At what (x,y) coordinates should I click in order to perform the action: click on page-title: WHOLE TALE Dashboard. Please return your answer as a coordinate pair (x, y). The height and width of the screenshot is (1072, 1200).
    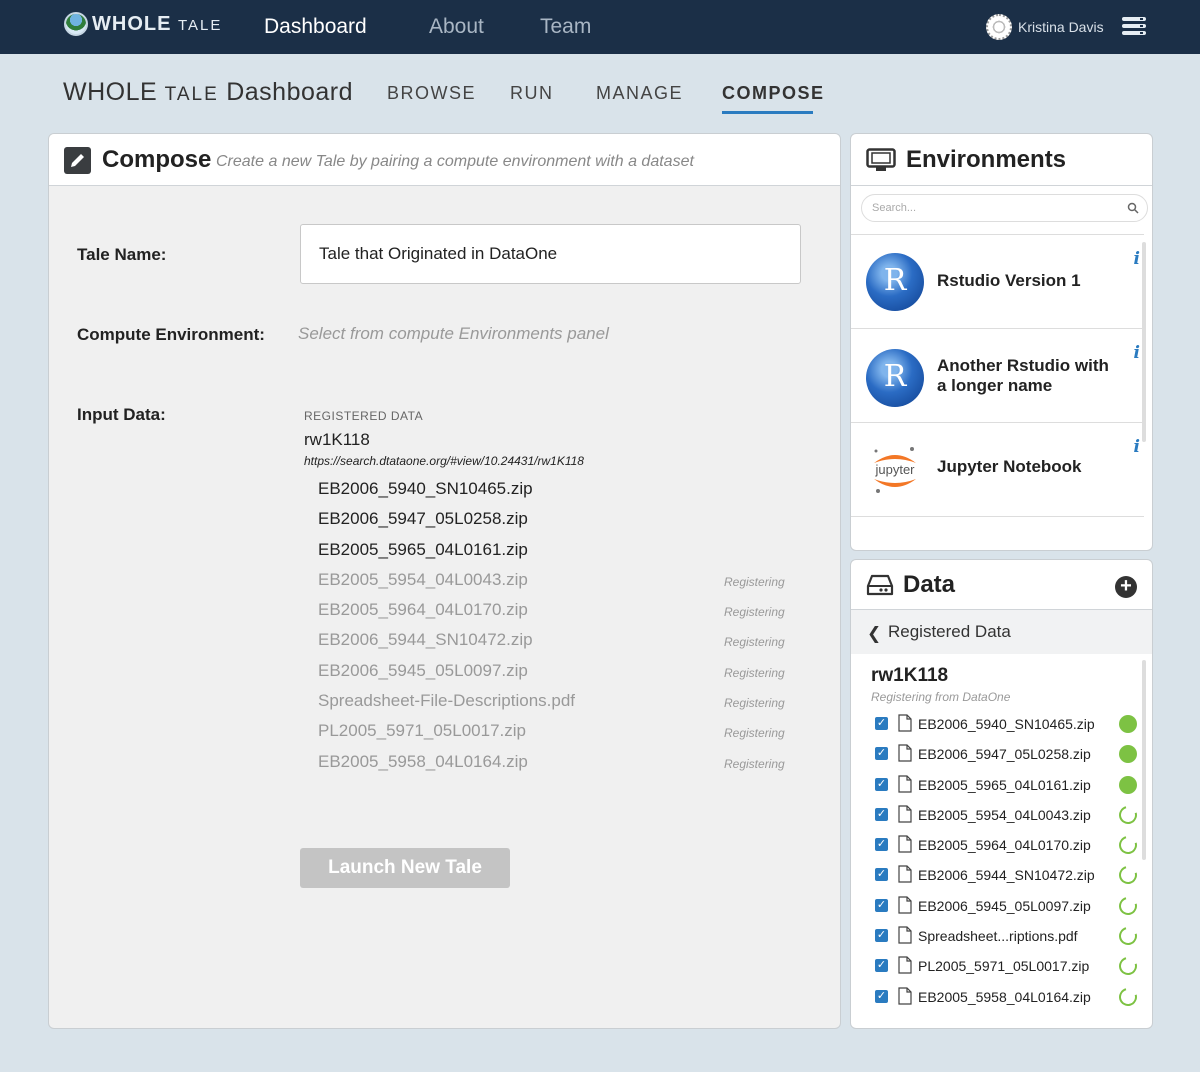
    Looking at the image, I should click on (208, 92).